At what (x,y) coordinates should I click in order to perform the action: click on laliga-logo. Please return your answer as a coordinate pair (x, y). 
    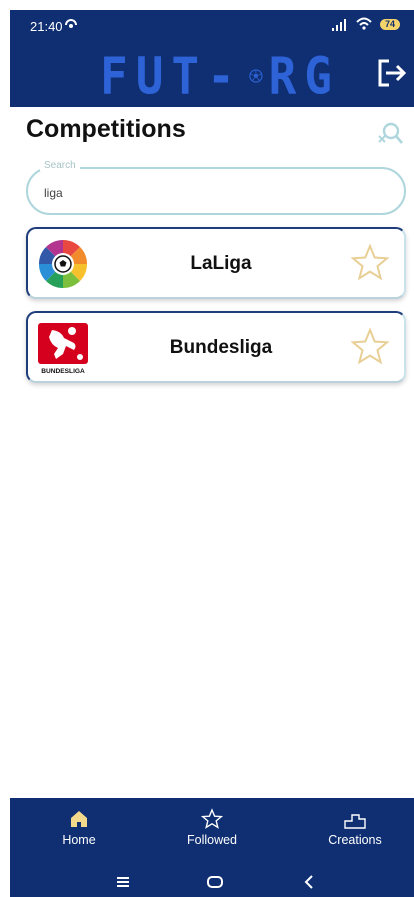
    Looking at the image, I should click on (63, 264).